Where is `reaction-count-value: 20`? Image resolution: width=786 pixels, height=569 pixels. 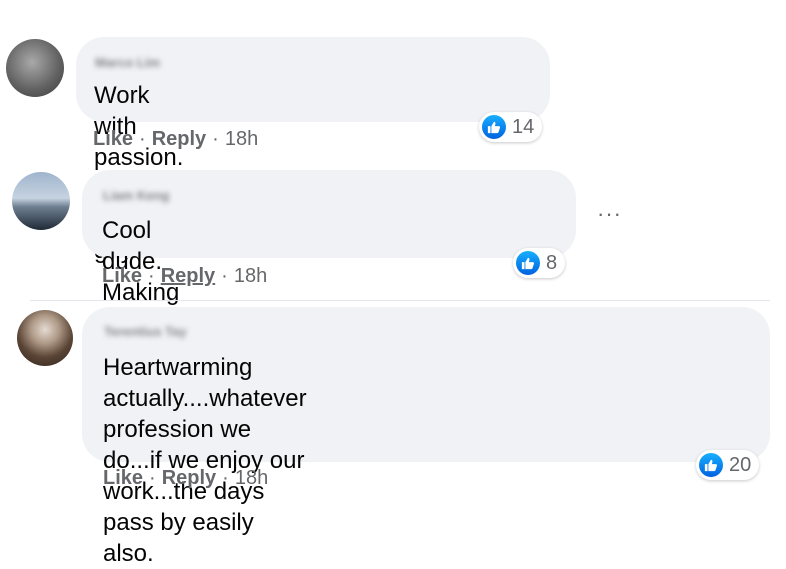 reaction-count-value: 20 is located at coordinates (740, 464).